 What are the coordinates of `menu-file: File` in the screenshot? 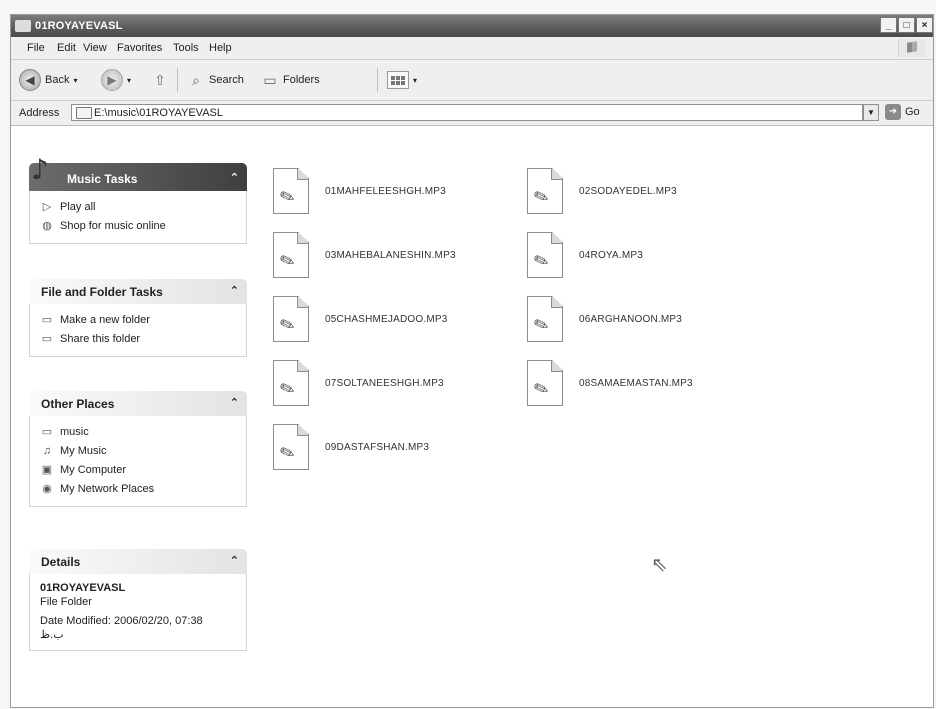 It's located at (36, 48).